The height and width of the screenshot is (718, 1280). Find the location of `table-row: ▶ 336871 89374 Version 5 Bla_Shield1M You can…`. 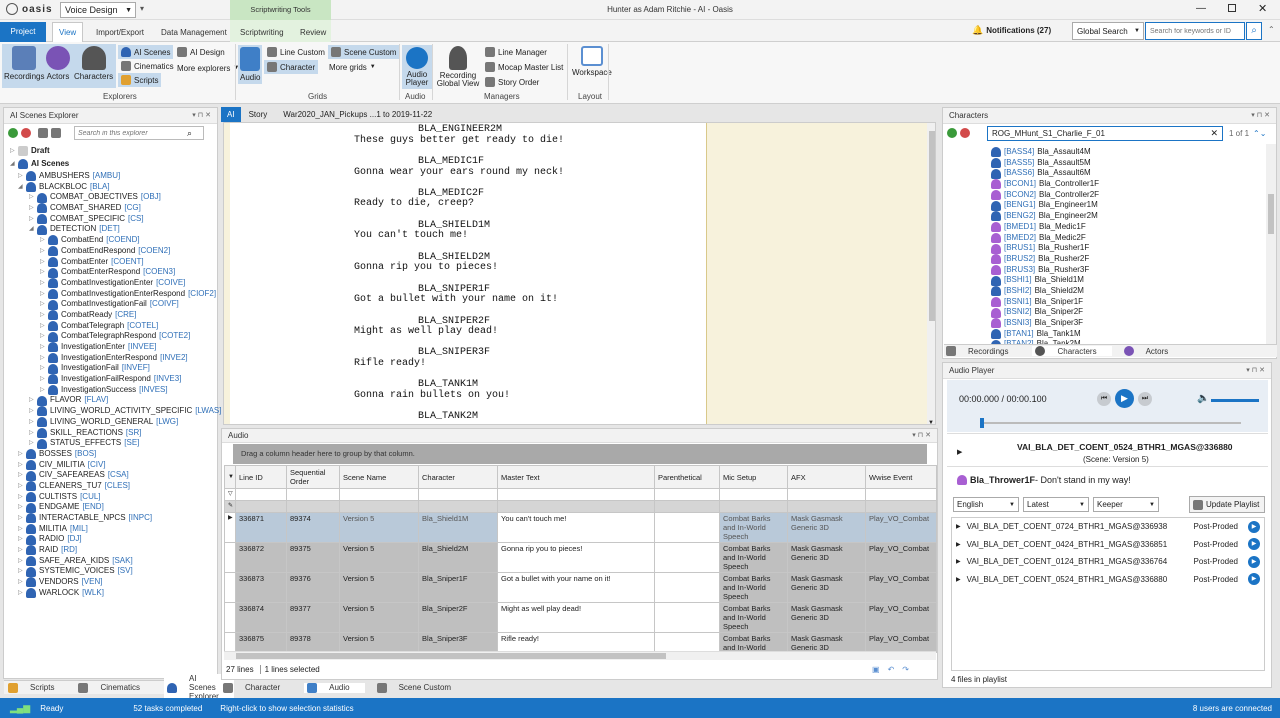

table-row: ▶ 336871 89374 Version 5 Bla_Shield1M You can… is located at coordinates (580, 527).